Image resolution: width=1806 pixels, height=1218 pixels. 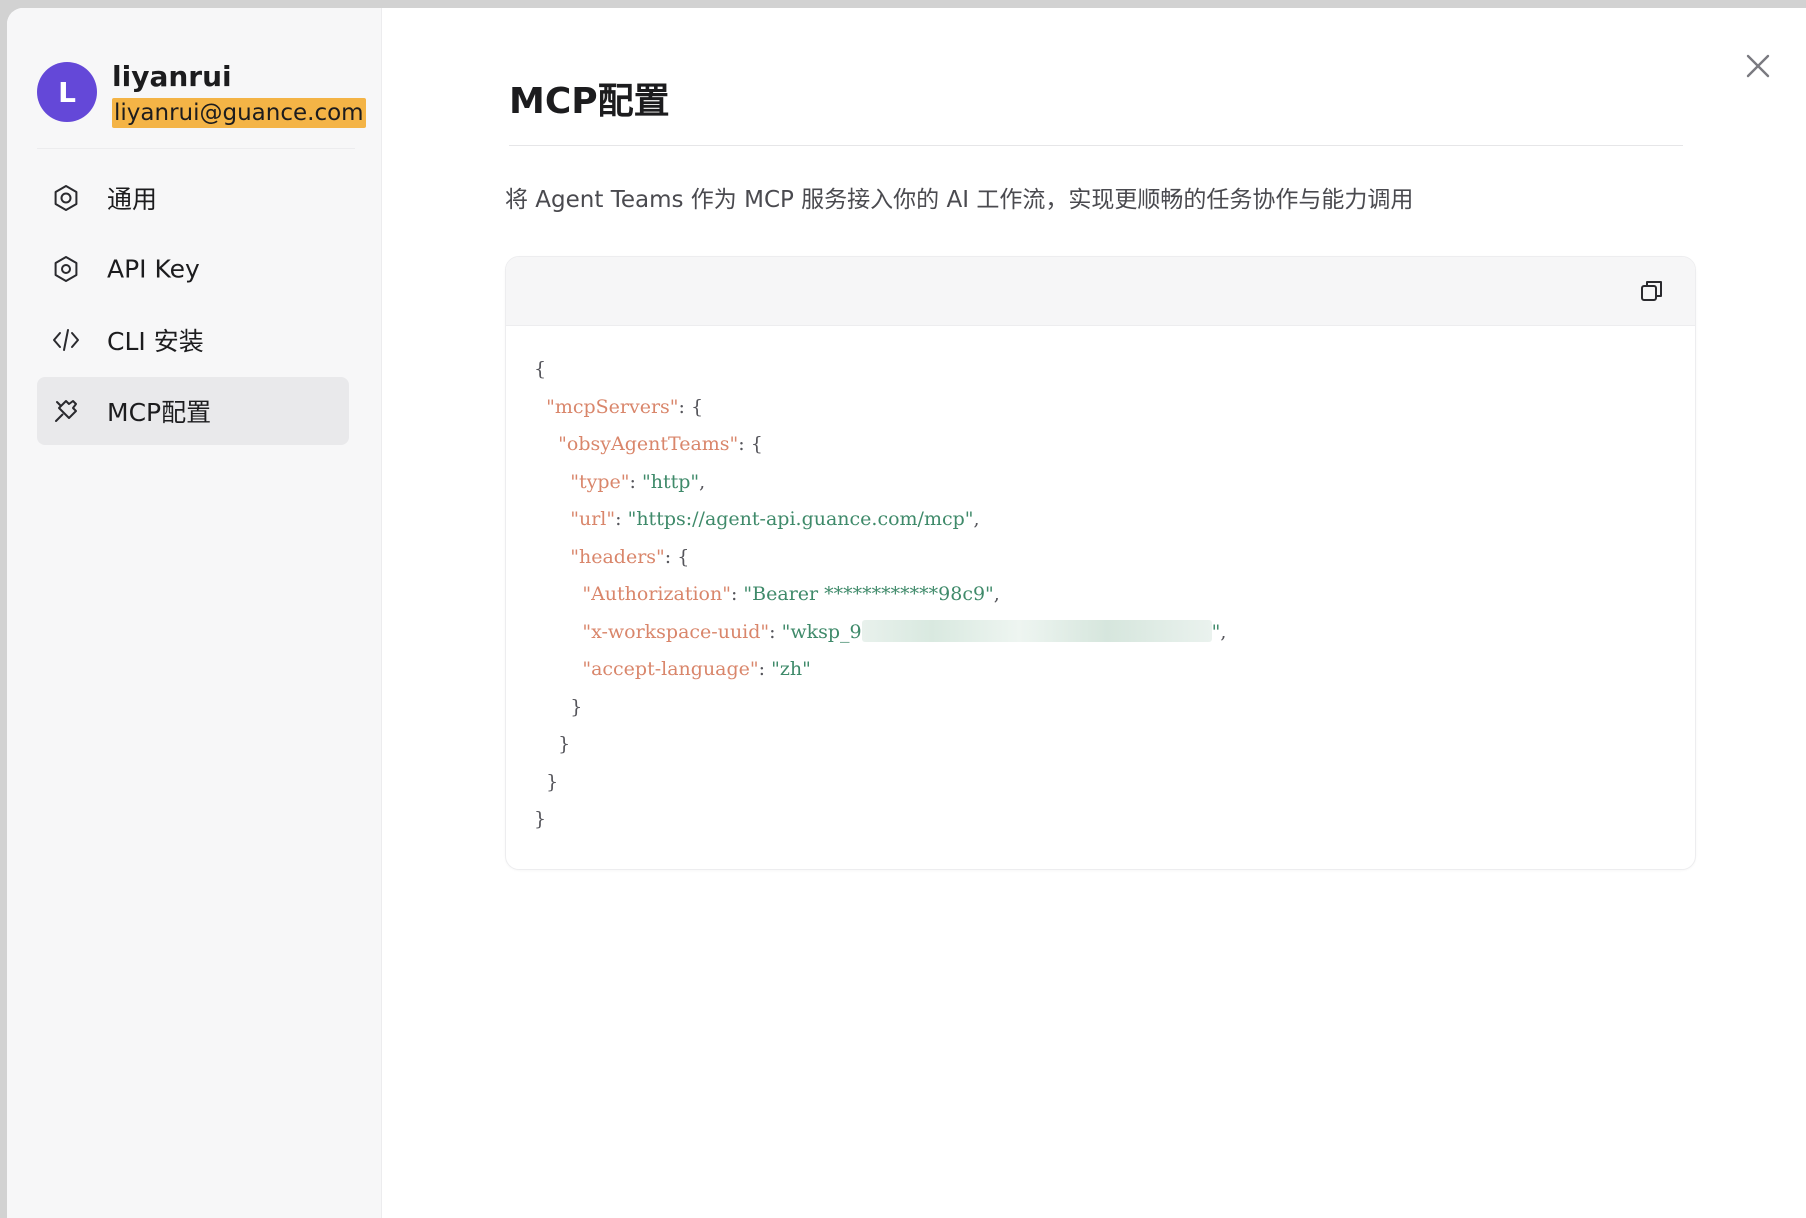 What do you see at coordinates (153, 269) in the screenshot?
I see `sidebar-item-label: API Key` at bounding box center [153, 269].